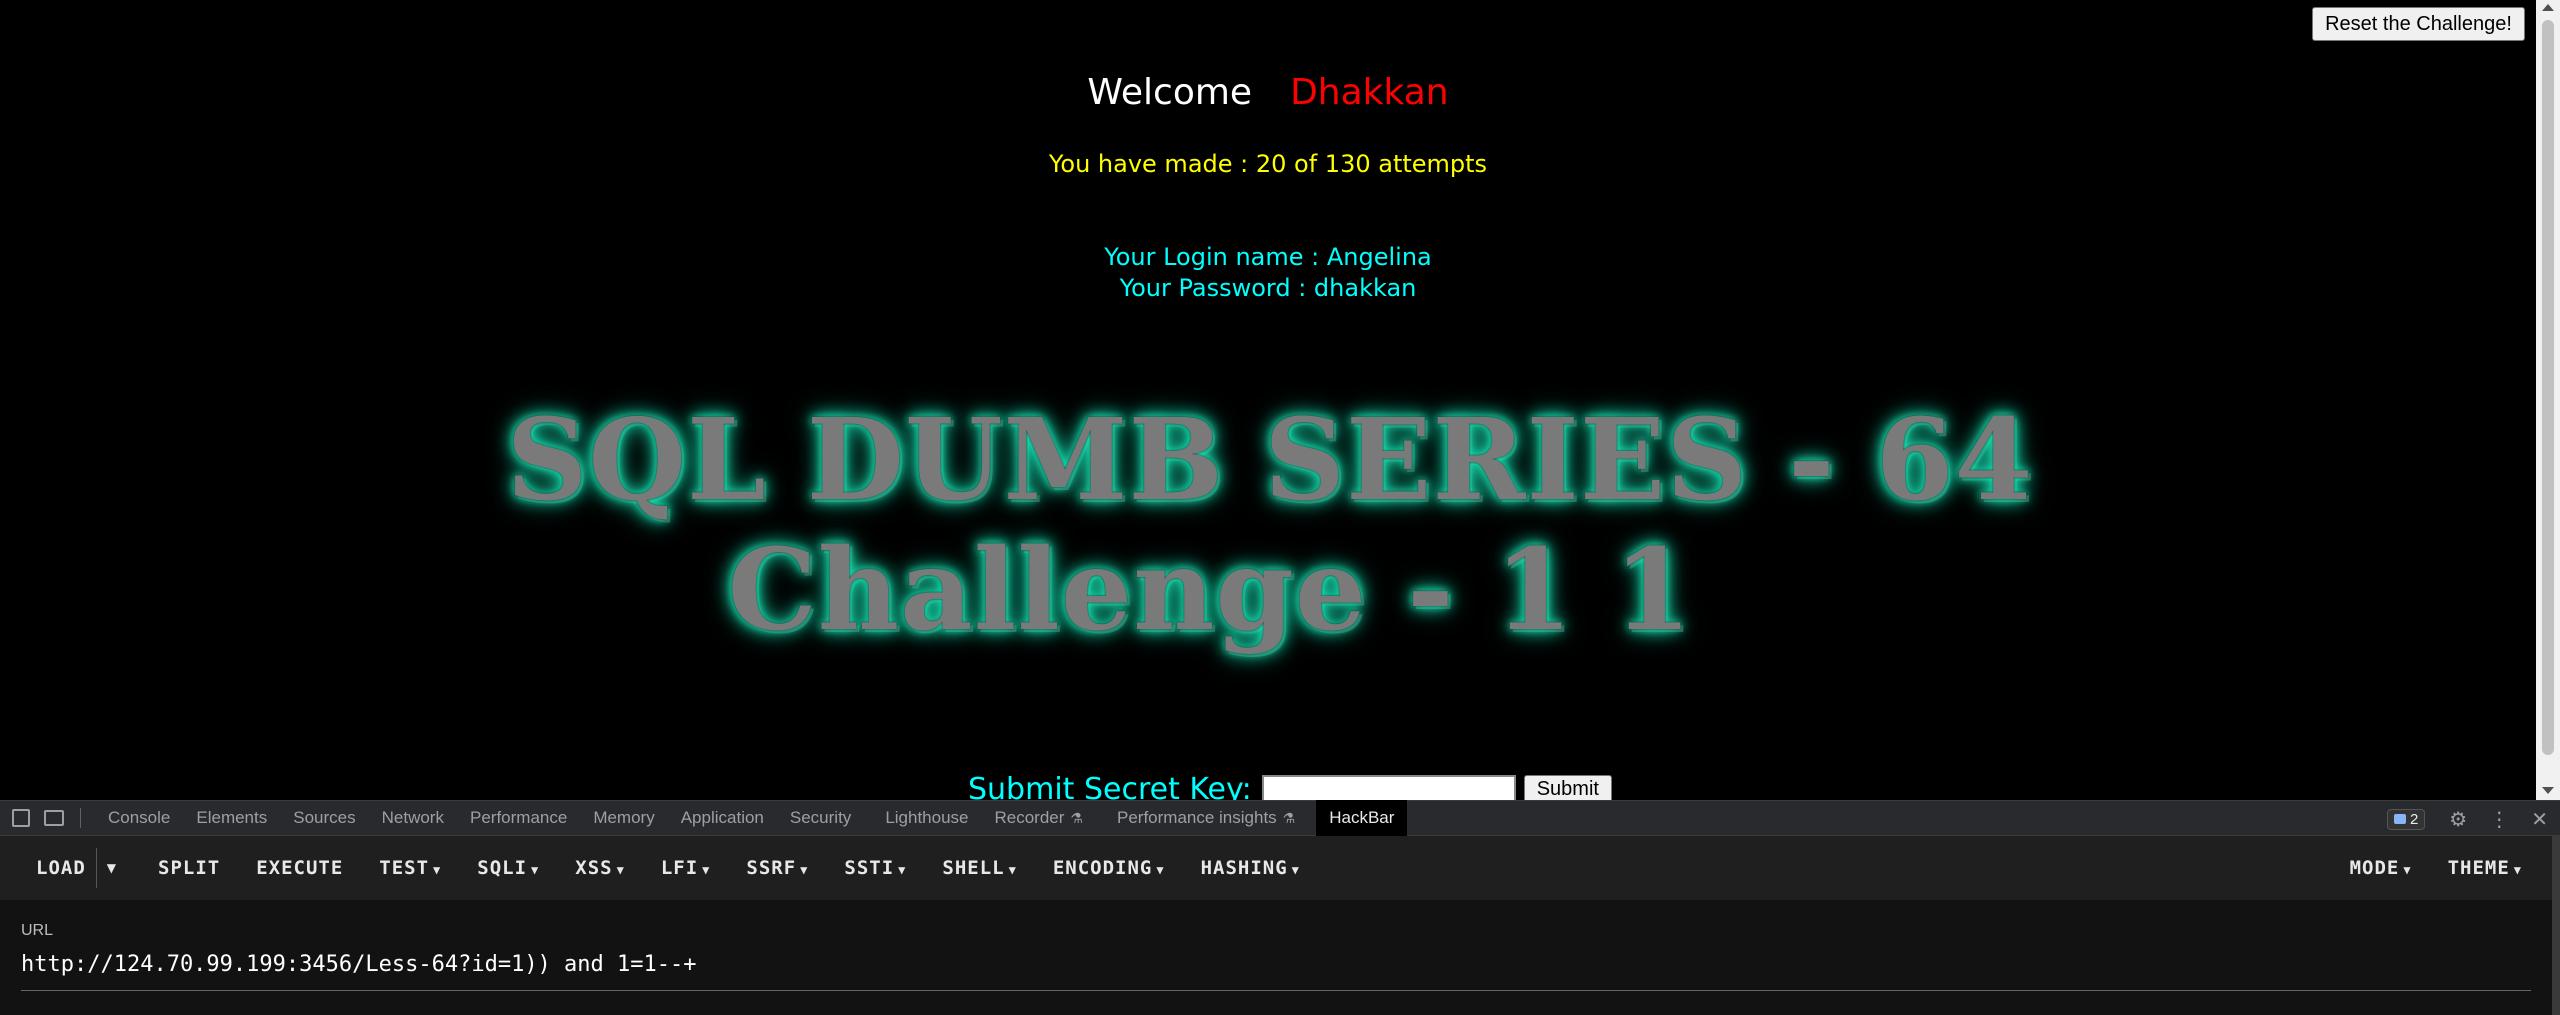  Describe the element at coordinates (771, 868) in the screenshot. I see `ssrf-menu-label: SSRF` at that location.